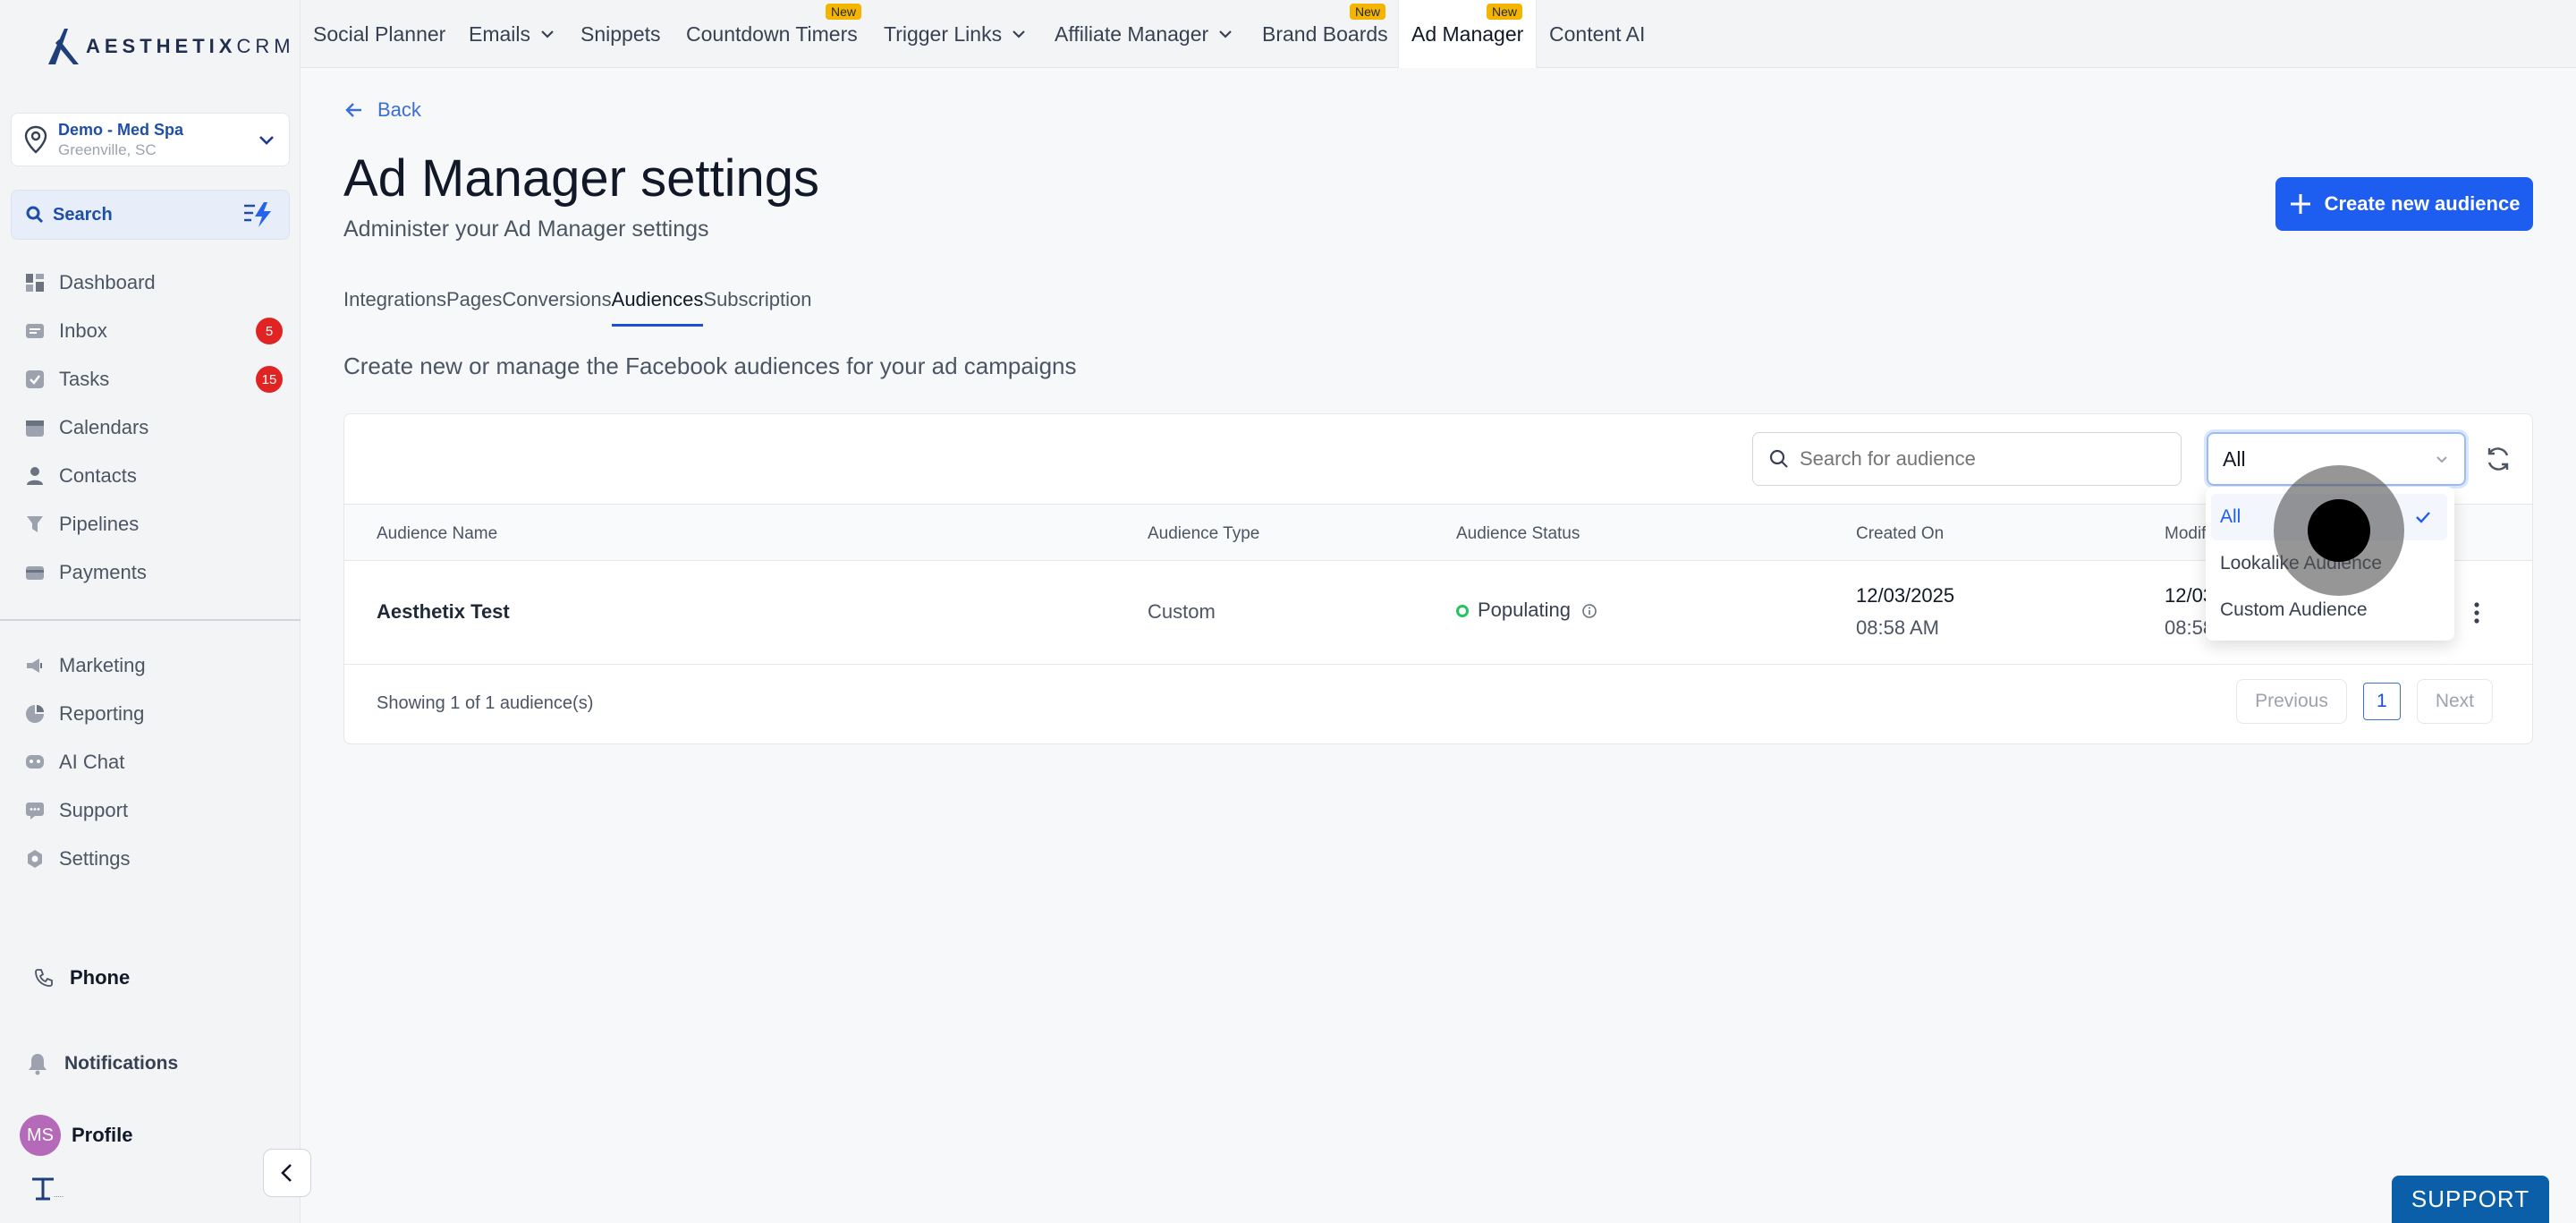 This screenshot has width=2576, height=1223. What do you see at coordinates (100, 977) in the screenshot?
I see `phone-label: Phone` at bounding box center [100, 977].